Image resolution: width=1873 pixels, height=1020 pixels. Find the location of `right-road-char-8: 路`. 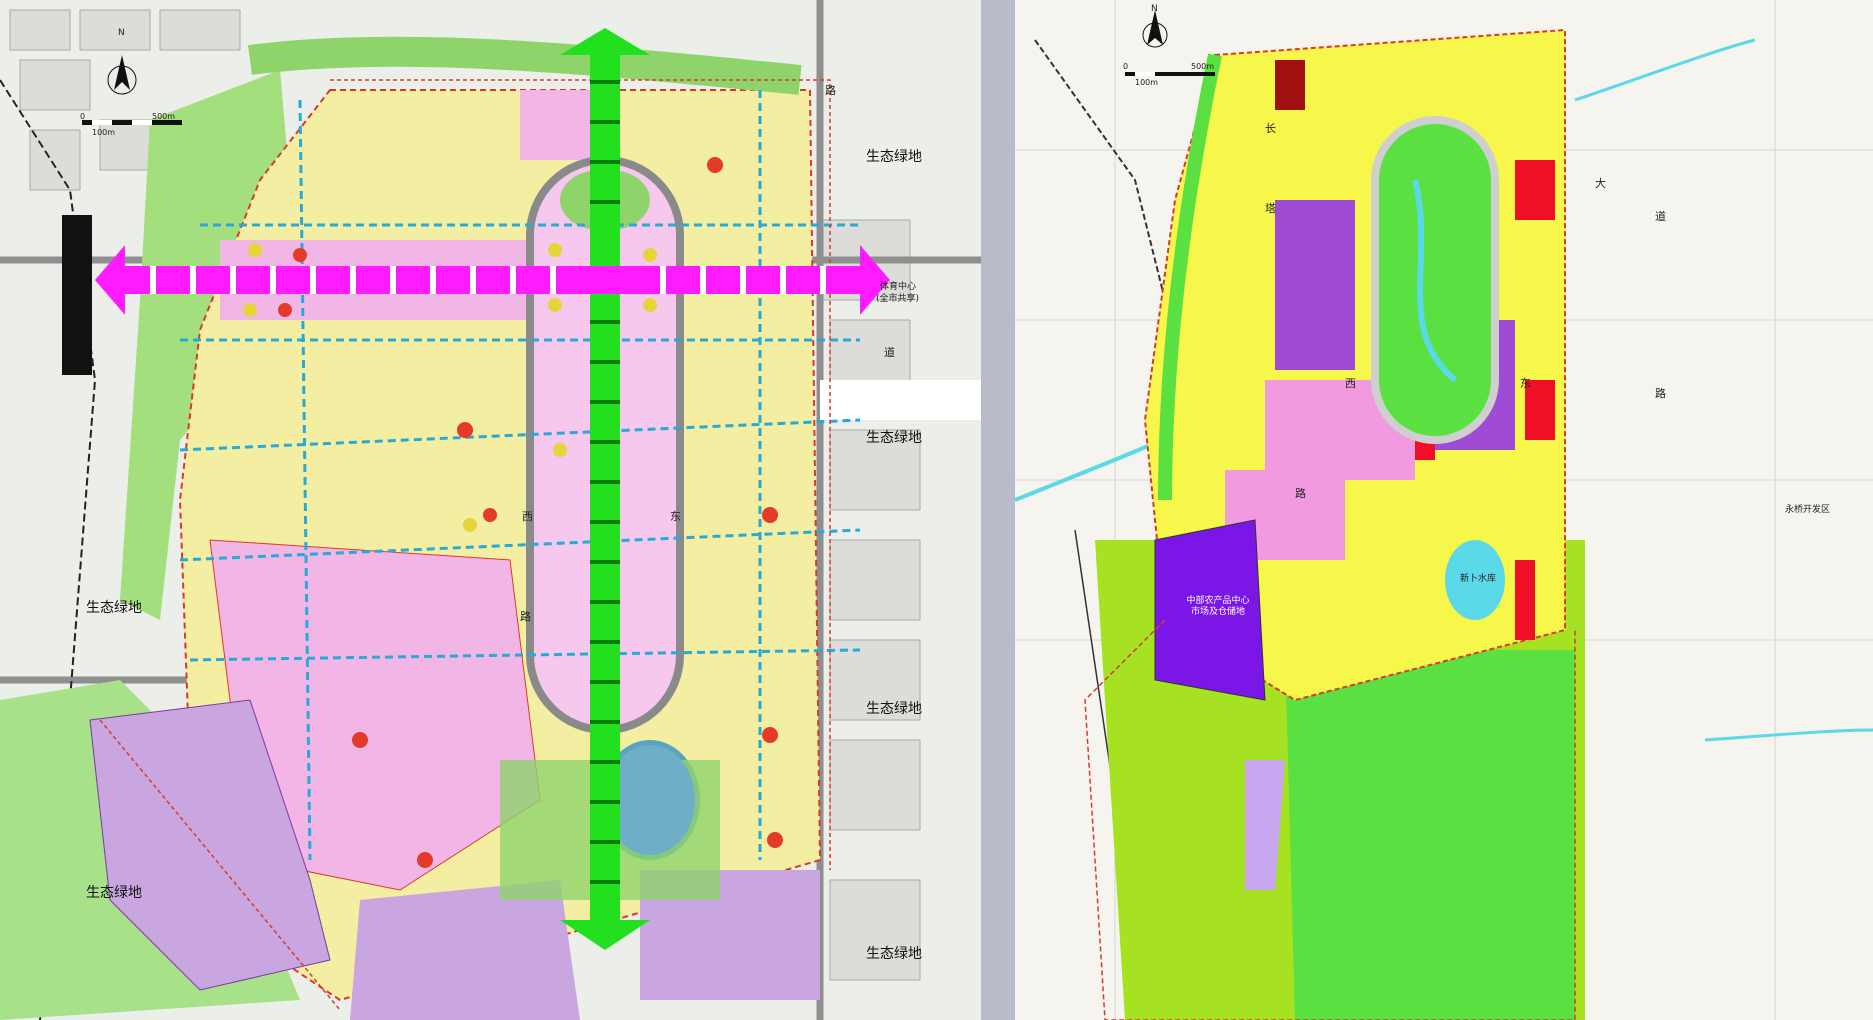

right-road-char-8: 路 is located at coordinates (1660, 393).